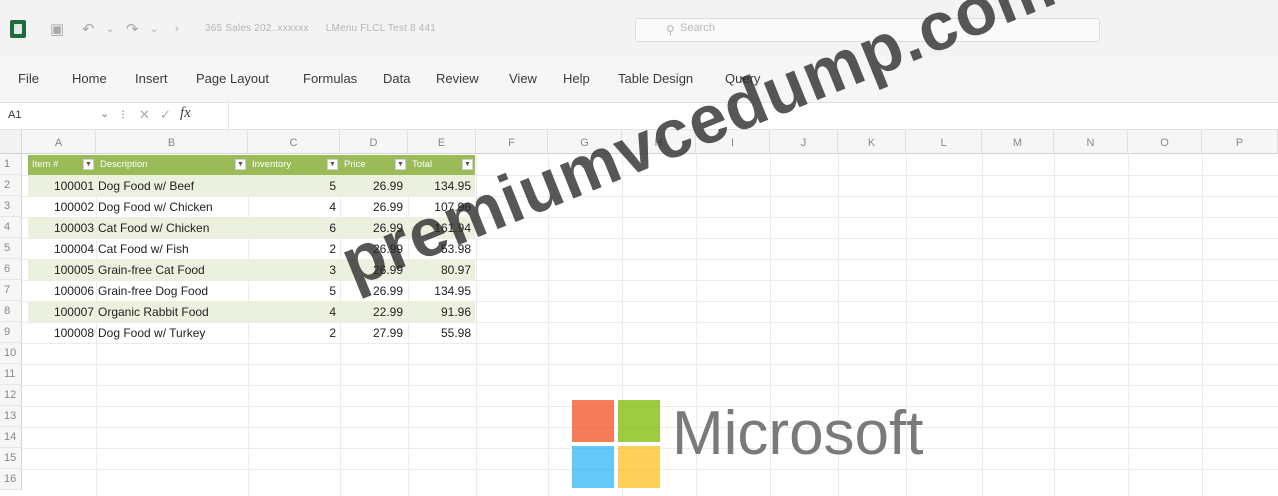 This screenshot has width=1278, height=496. What do you see at coordinates (154, 29) in the screenshot?
I see `redo-dropdown-icon: ⌄` at bounding box center [154, 29].